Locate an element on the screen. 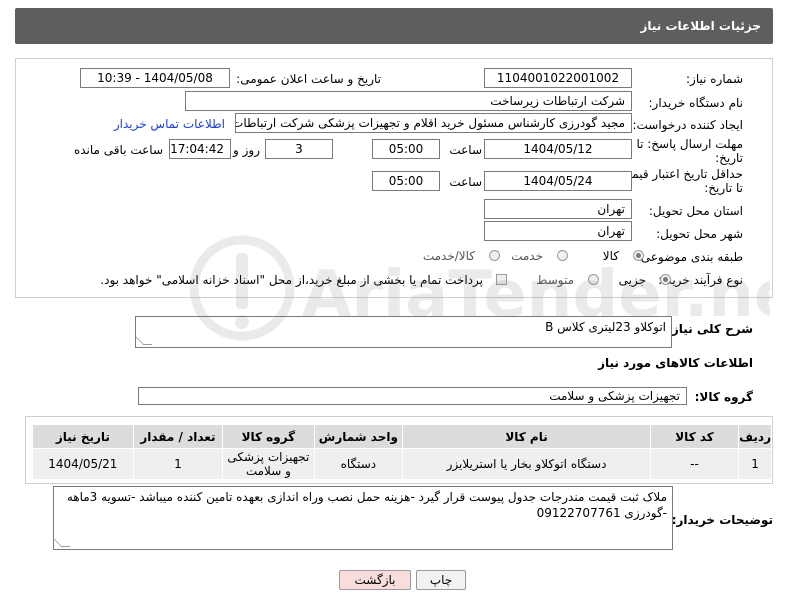 The width and height of the screenshot is (788, 606). cell-quantity: 1 is located at coordinates (178, 464).